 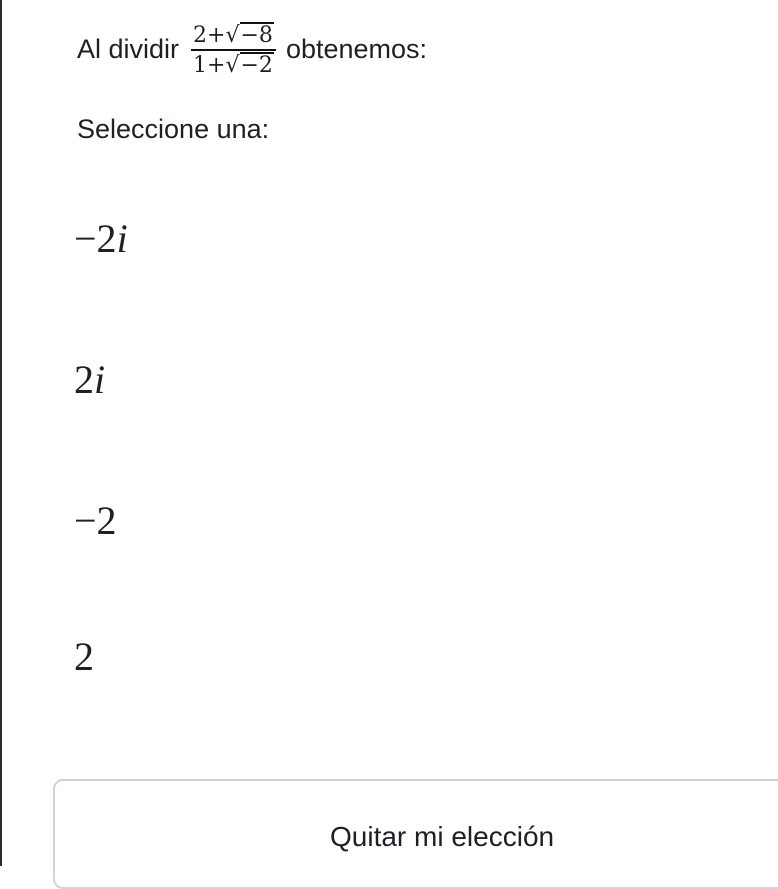 What do you see at coordinates (356, 49) in the screenshot?
I see `question-trail-text: obtenemos:` at bounding box center [356, 49].